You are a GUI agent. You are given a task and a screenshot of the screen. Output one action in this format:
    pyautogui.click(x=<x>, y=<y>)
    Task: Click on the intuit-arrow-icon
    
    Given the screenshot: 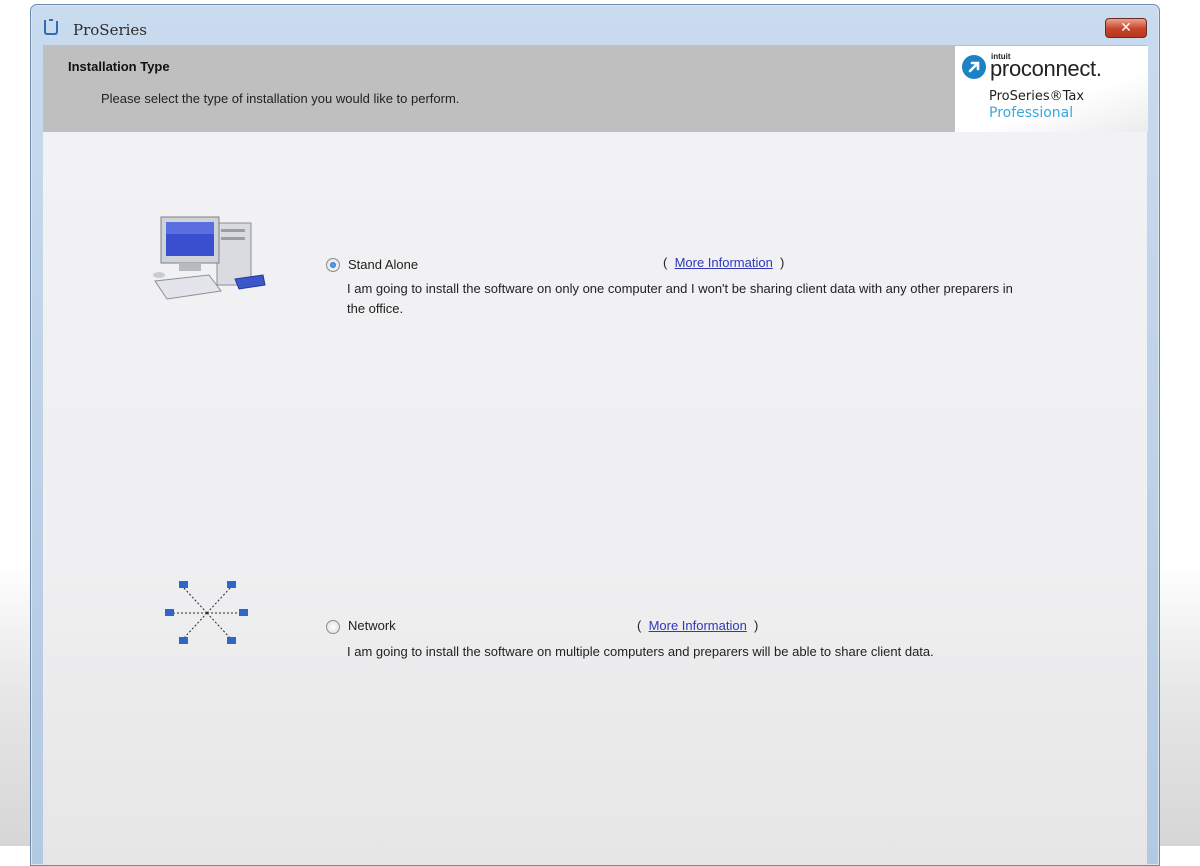 What is the action you would take?
    pyautogui.click(x=974, y=67)
    